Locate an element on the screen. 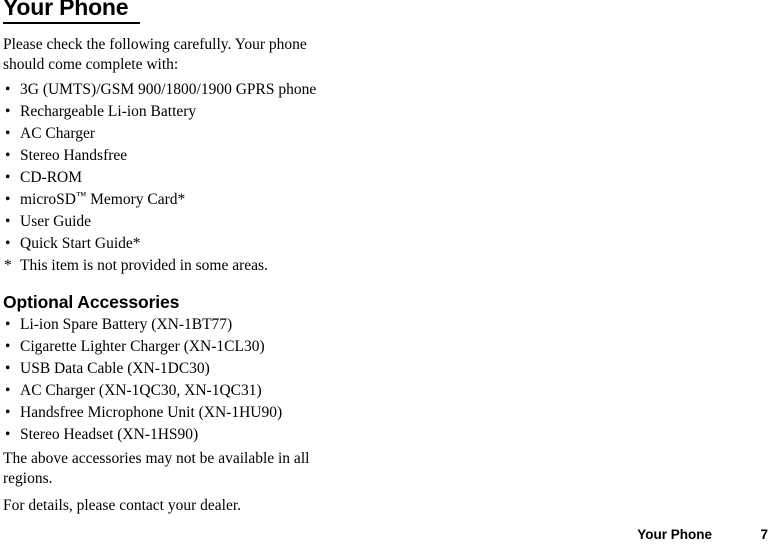  list-item: • Rechargeable Li-ion Battery is located at coordinates (175, 112).